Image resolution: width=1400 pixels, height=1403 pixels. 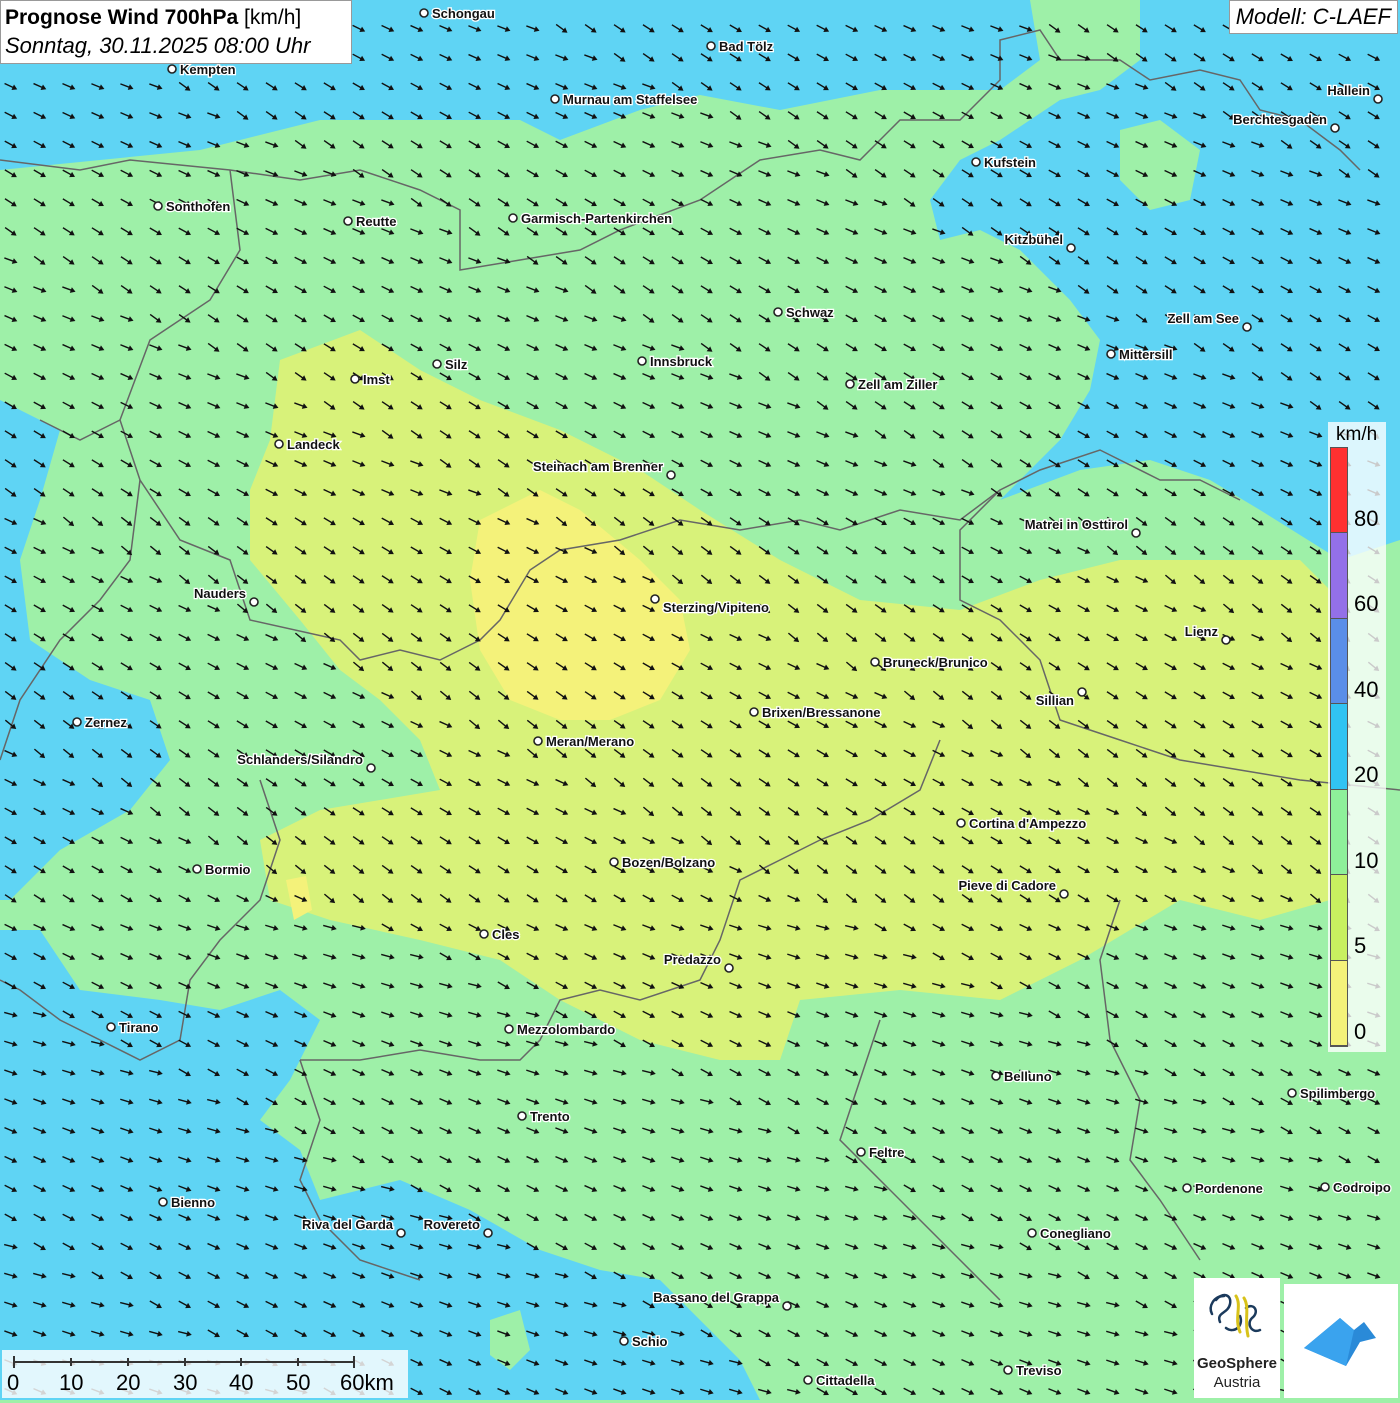 I want to click on city-marker: Pordenone, so click(x=1223, y=1188).